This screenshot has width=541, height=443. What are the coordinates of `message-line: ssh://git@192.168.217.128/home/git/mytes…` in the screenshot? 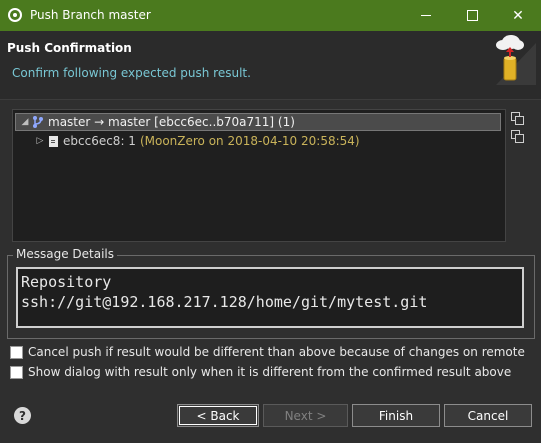 It's located at (224, 302).